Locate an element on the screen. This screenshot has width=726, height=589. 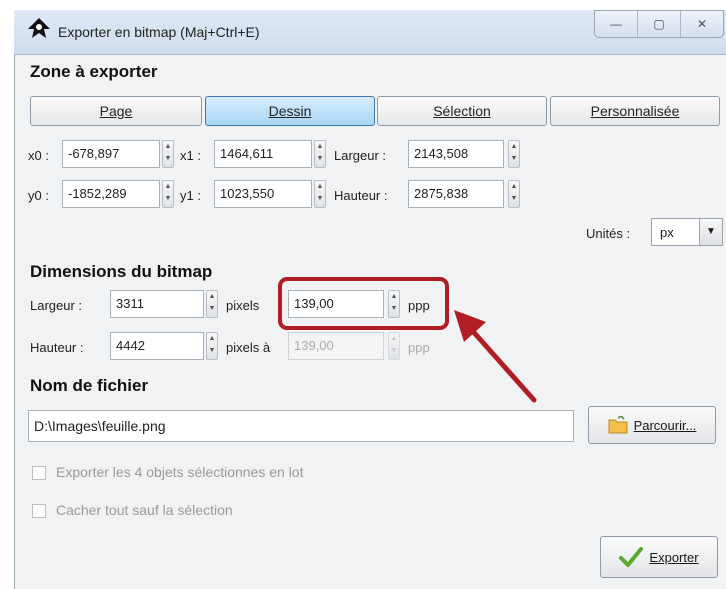
dpi-input-disabled: 139,00 is located at coordinates (336, 346).